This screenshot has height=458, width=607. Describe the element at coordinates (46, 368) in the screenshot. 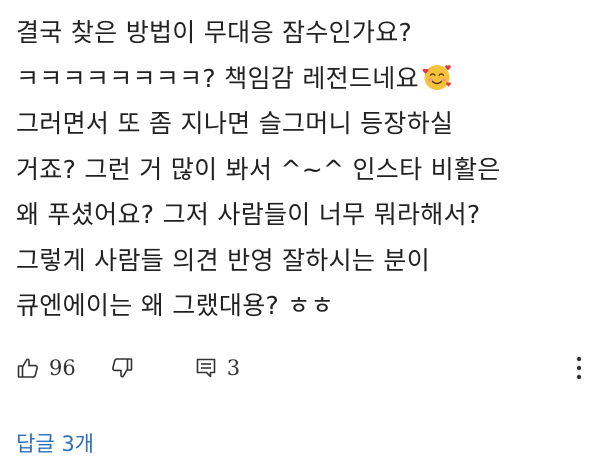

I see `like-button: 96` at that location.